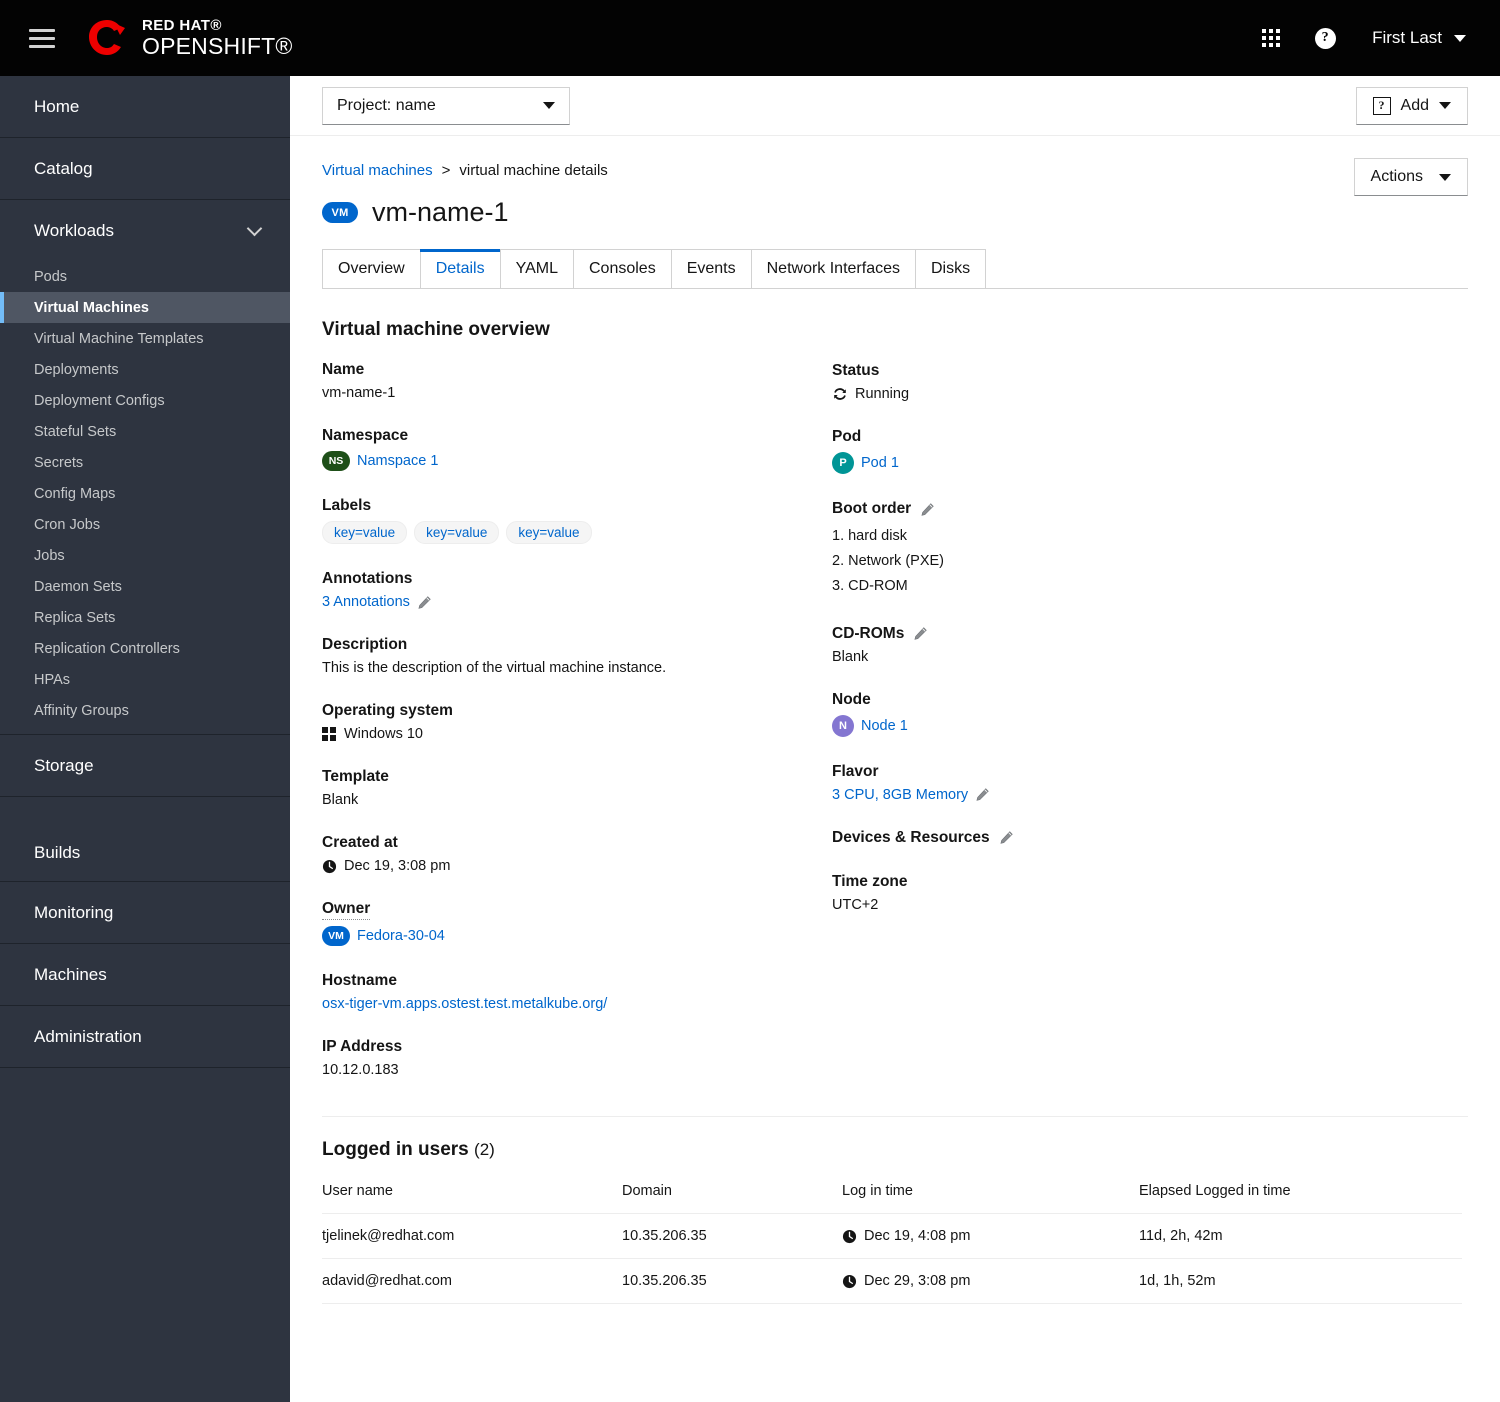 The width and height of the screenshot is (1500, 1402). I want to click on grid-apps-icon, so click(1271, 38).